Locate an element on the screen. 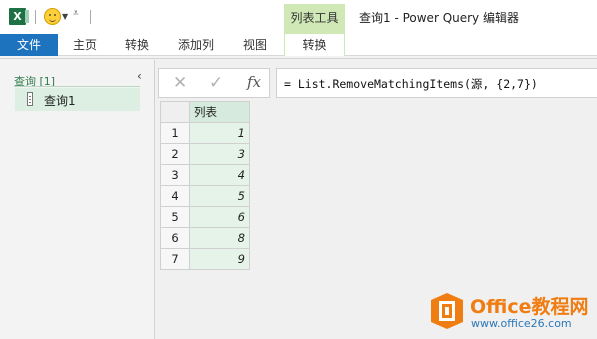 The image size is (597, 339). office-logo-icon is located at coordinates (447, 311).